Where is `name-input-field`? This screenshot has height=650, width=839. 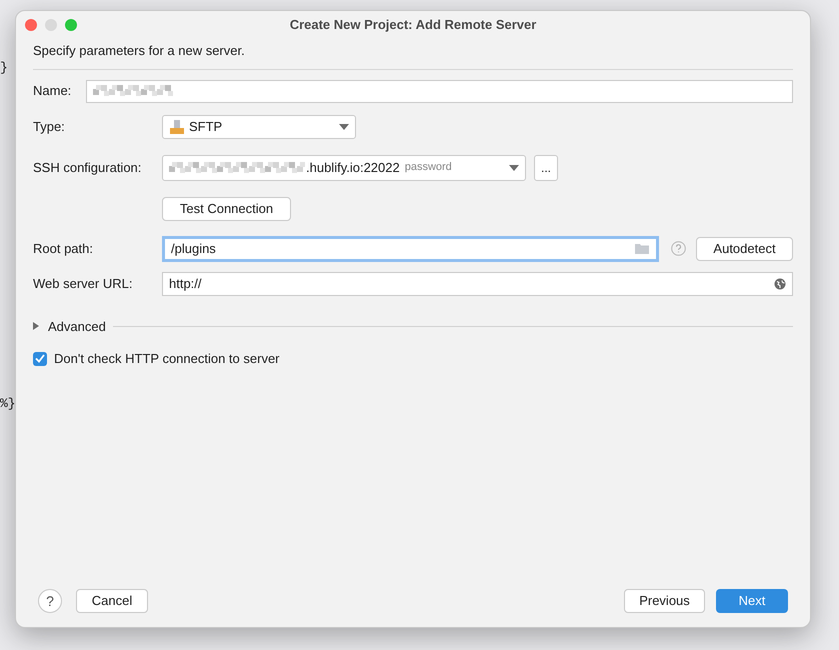
name-input-field is located at coordinates (439, 91).